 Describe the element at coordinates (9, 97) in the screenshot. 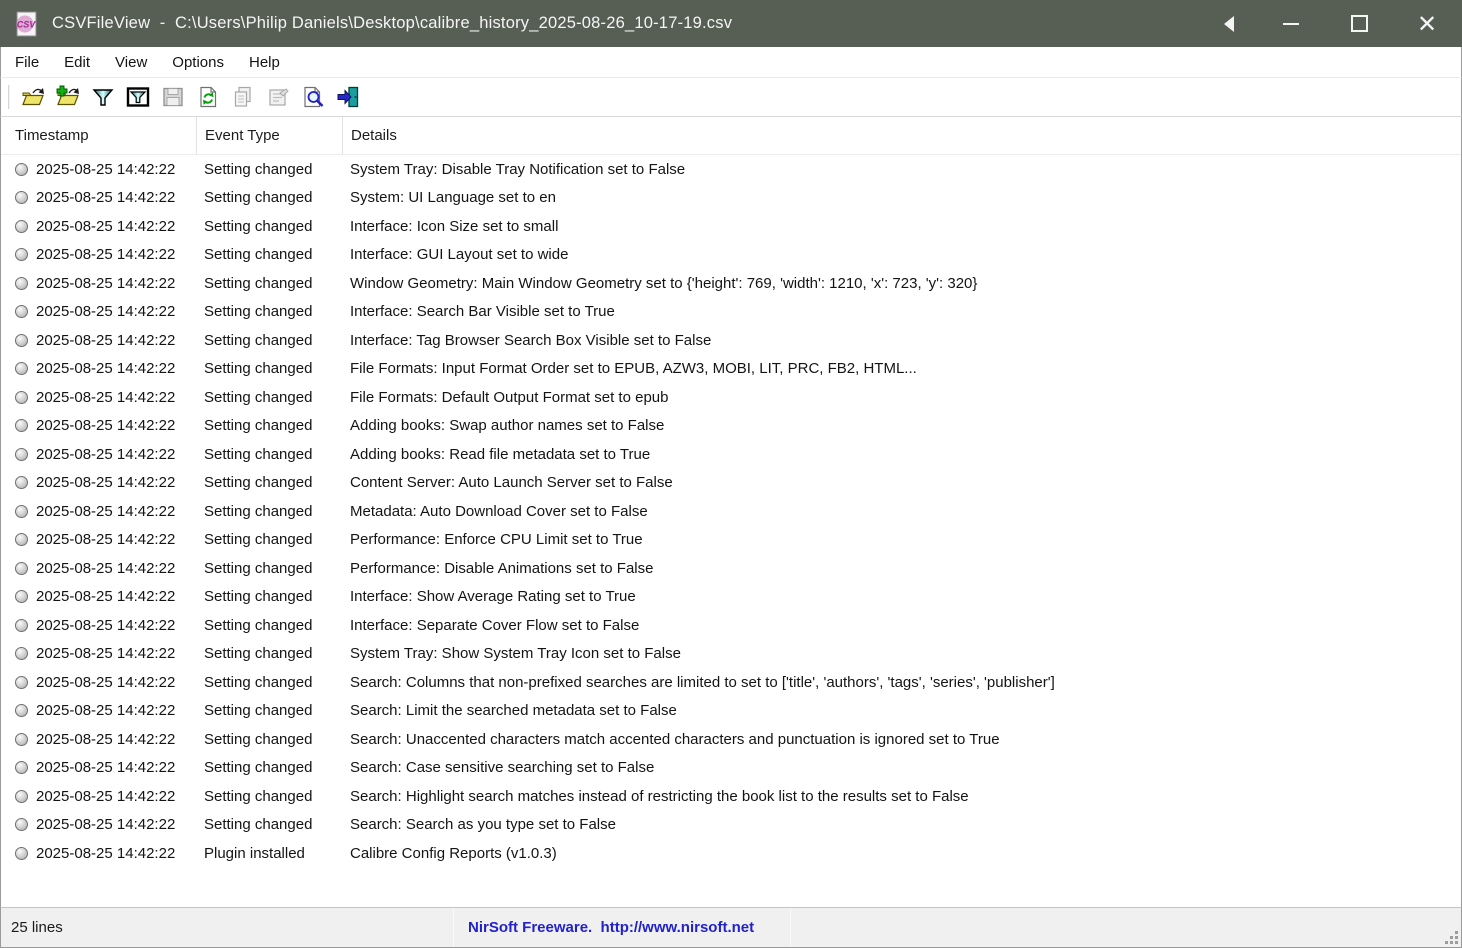

I see `toolbar-gripper` at that location.